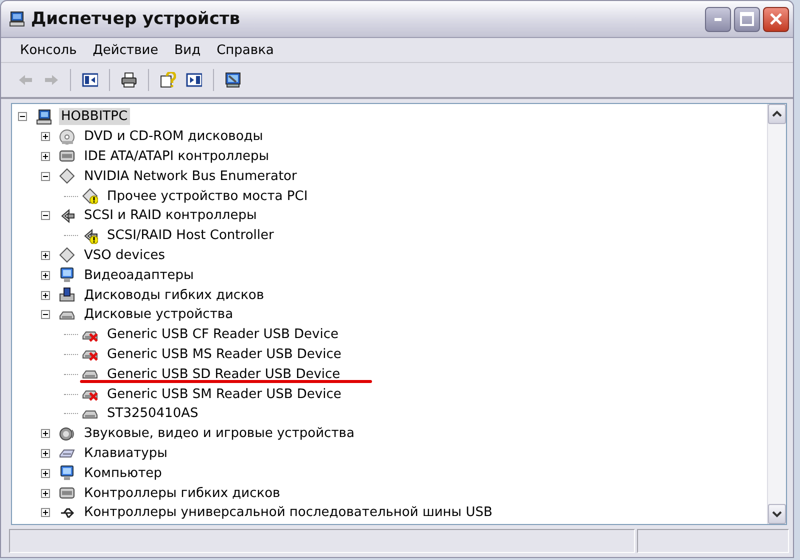 The height and width of the screenshot is (560, 800). I want to click on tree-item: Контроллеры универсальной последовательной шины USB, so click(288, 513).